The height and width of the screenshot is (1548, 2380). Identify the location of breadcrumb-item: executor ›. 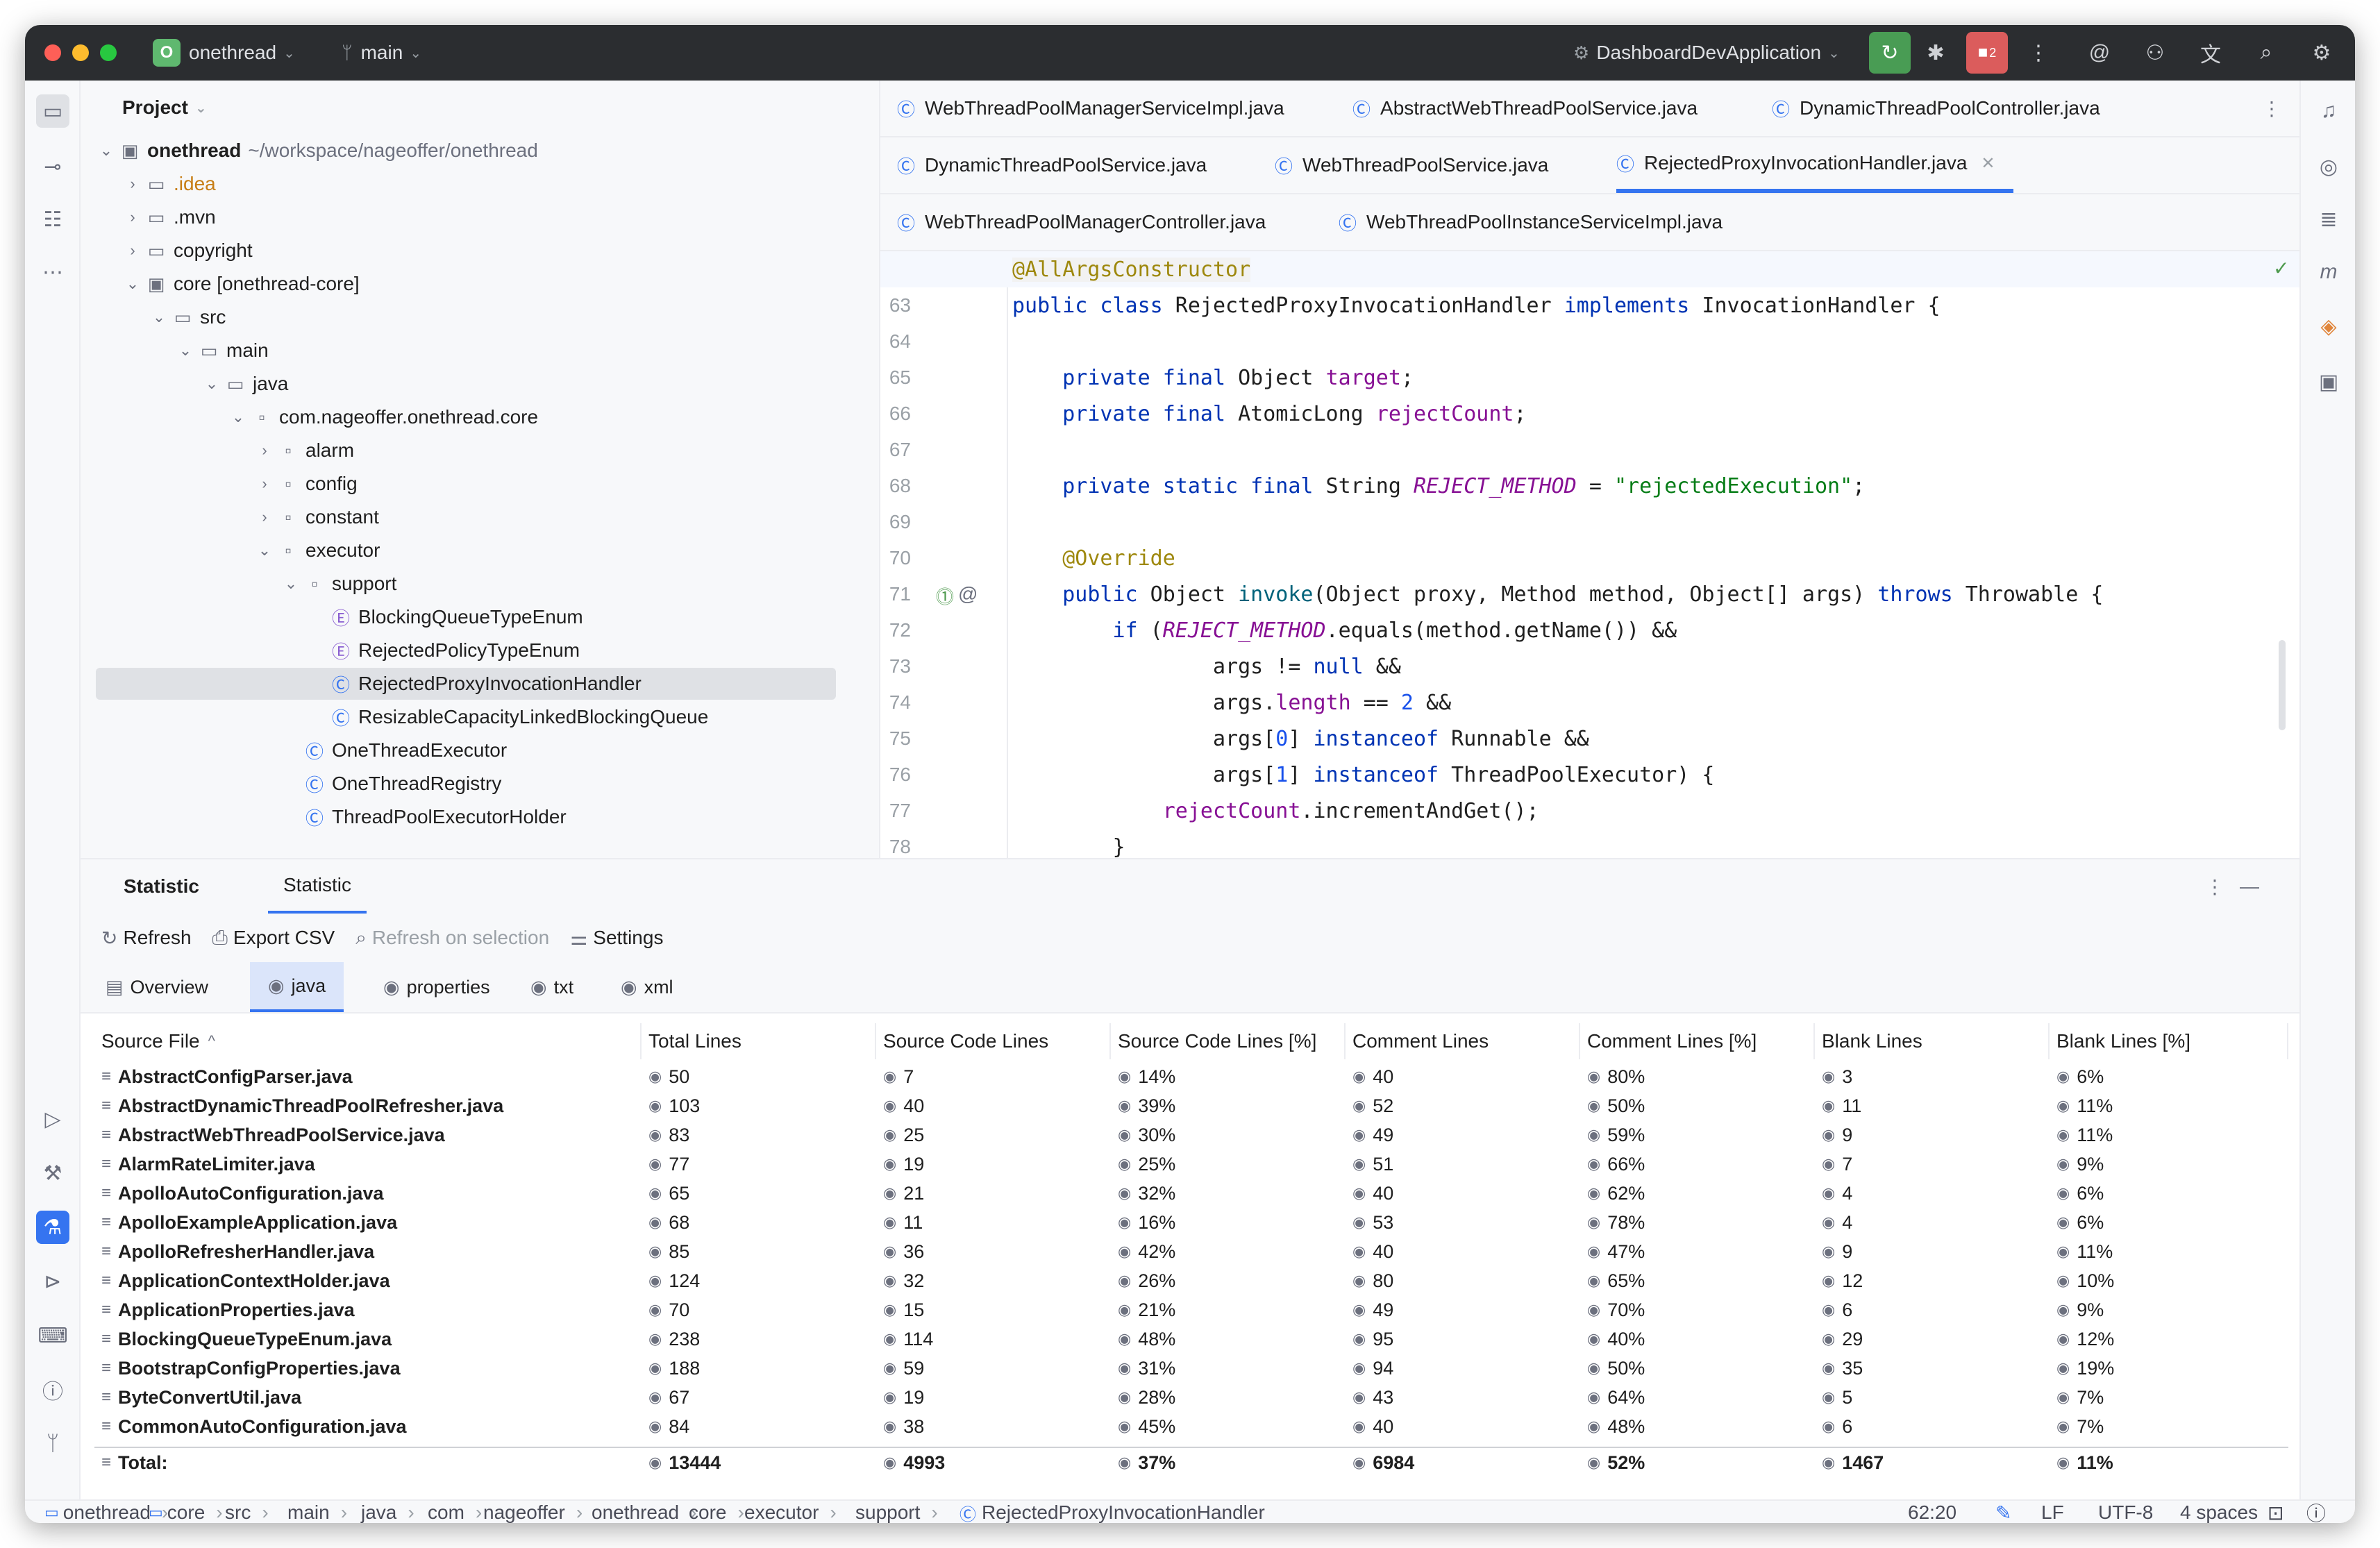
(790, 1512).